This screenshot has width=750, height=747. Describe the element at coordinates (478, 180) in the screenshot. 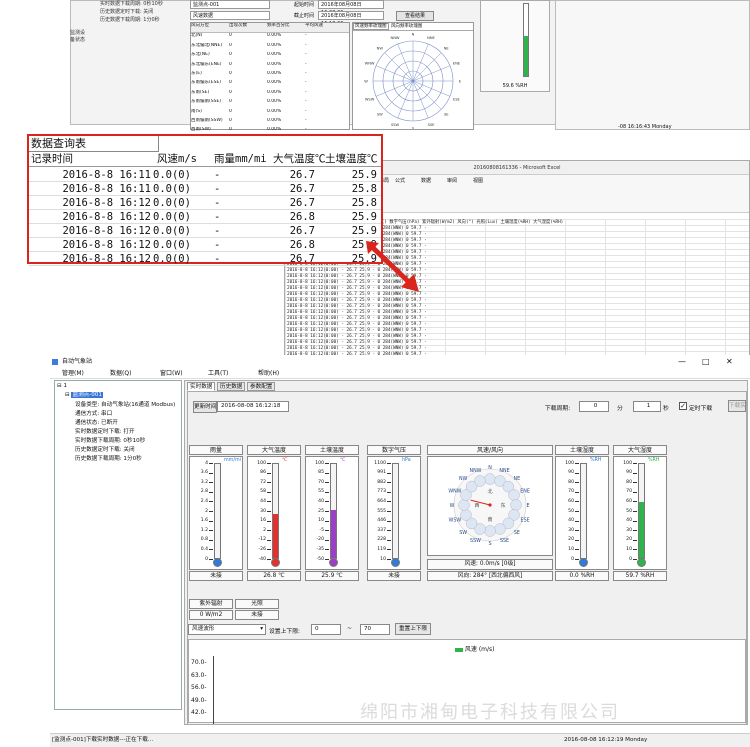

I see `excel-ribbon-tab: 视图` at that location.